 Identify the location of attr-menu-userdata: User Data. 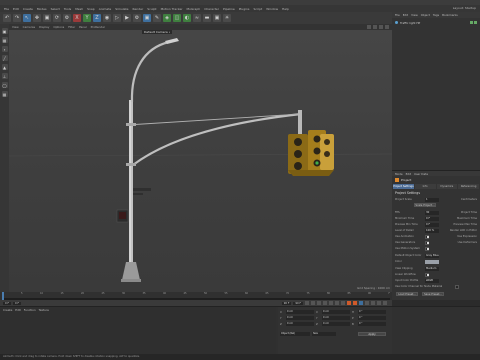
(421, 174).